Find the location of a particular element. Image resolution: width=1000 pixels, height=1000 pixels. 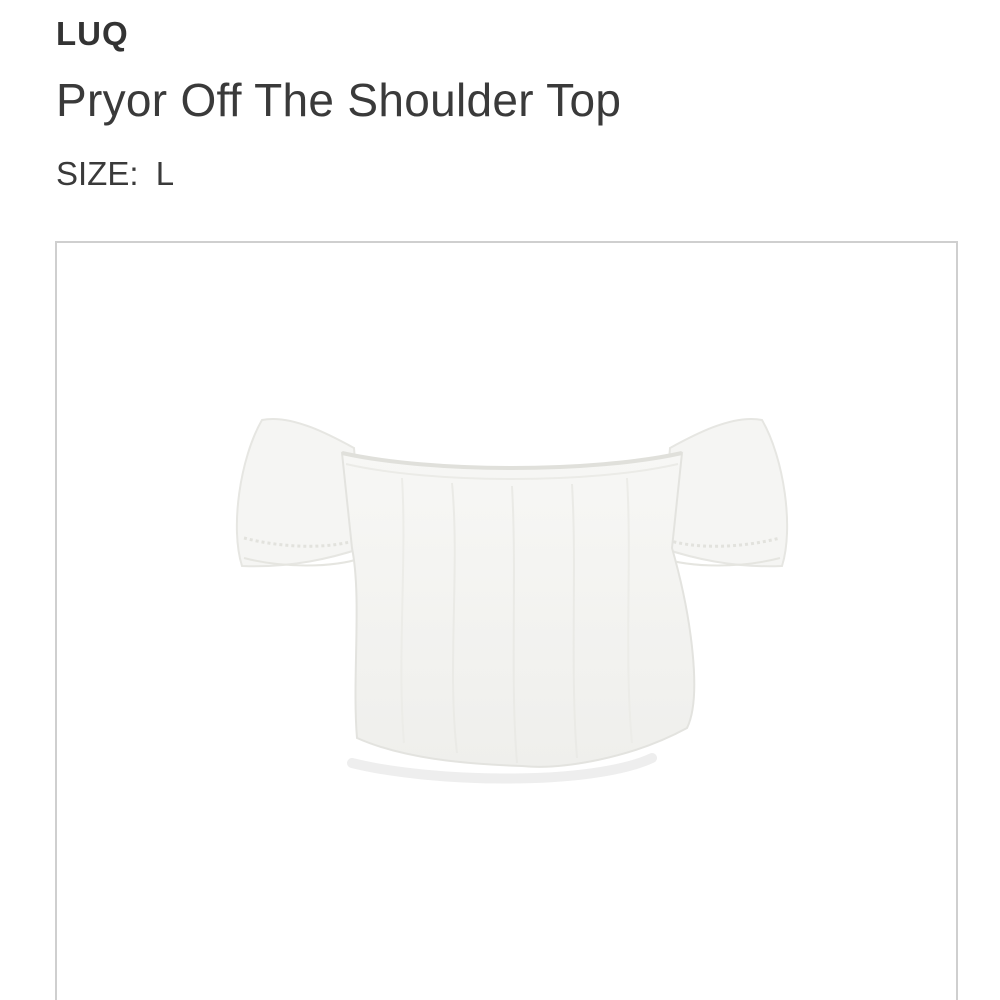

size-label: SIZE: is located at coordinates (97, 173).